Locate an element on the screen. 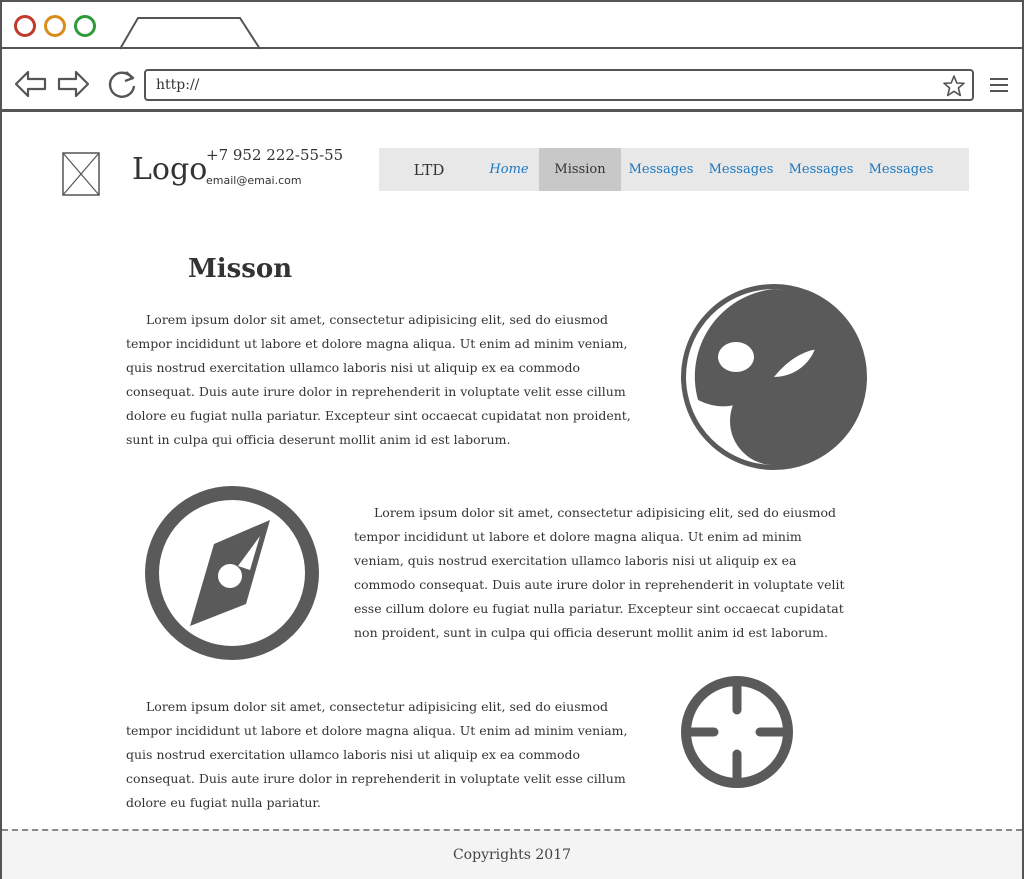  footer: Copyrights 2017 is located at coordinates (512, 854).